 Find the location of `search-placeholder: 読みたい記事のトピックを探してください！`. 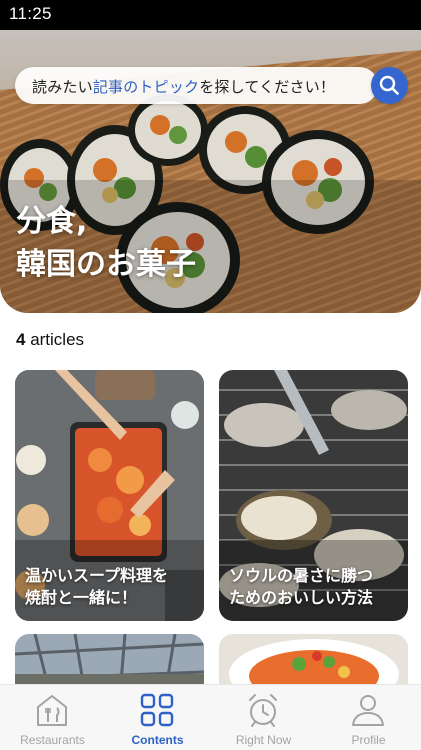

search-placeholder: 読みたい記事のトピックを探してください！ is located at coordinates (183, 86).